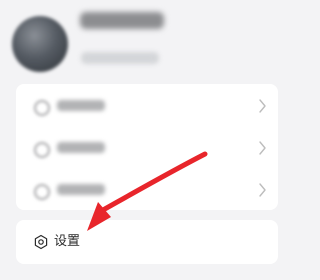 The width and height of the screenshot is (320, 280). What do you see at coordinates (81, 189) in the screenshot?
I see `menu-row-3-label-blurred` at bounding box center [81, 189].